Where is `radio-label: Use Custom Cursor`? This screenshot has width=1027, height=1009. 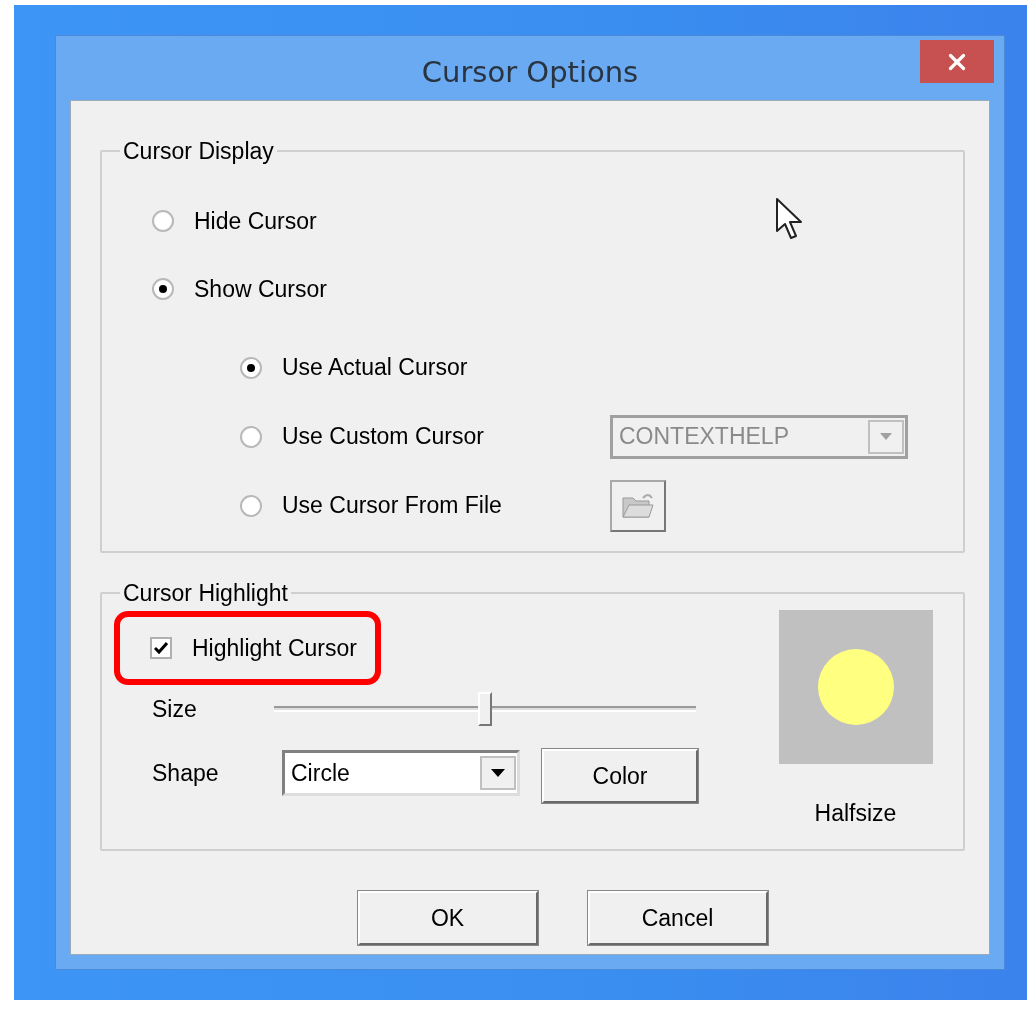 radio-label: Use Custom Cursor is located at coordinates (383, 436).